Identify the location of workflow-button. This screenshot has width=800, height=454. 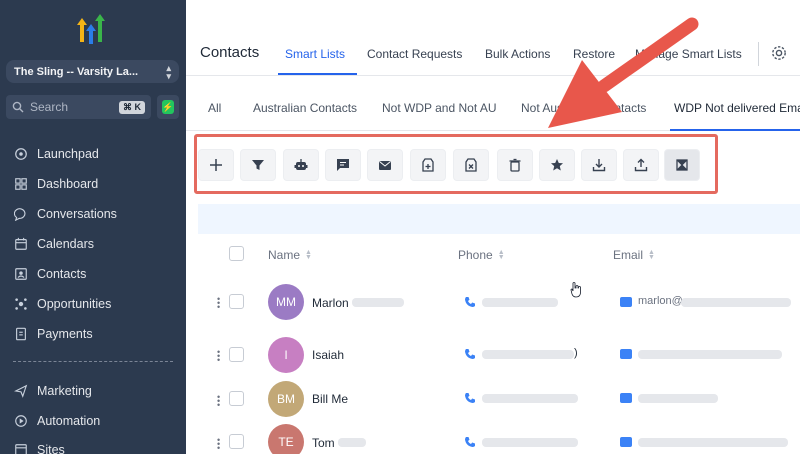
(301, 165).